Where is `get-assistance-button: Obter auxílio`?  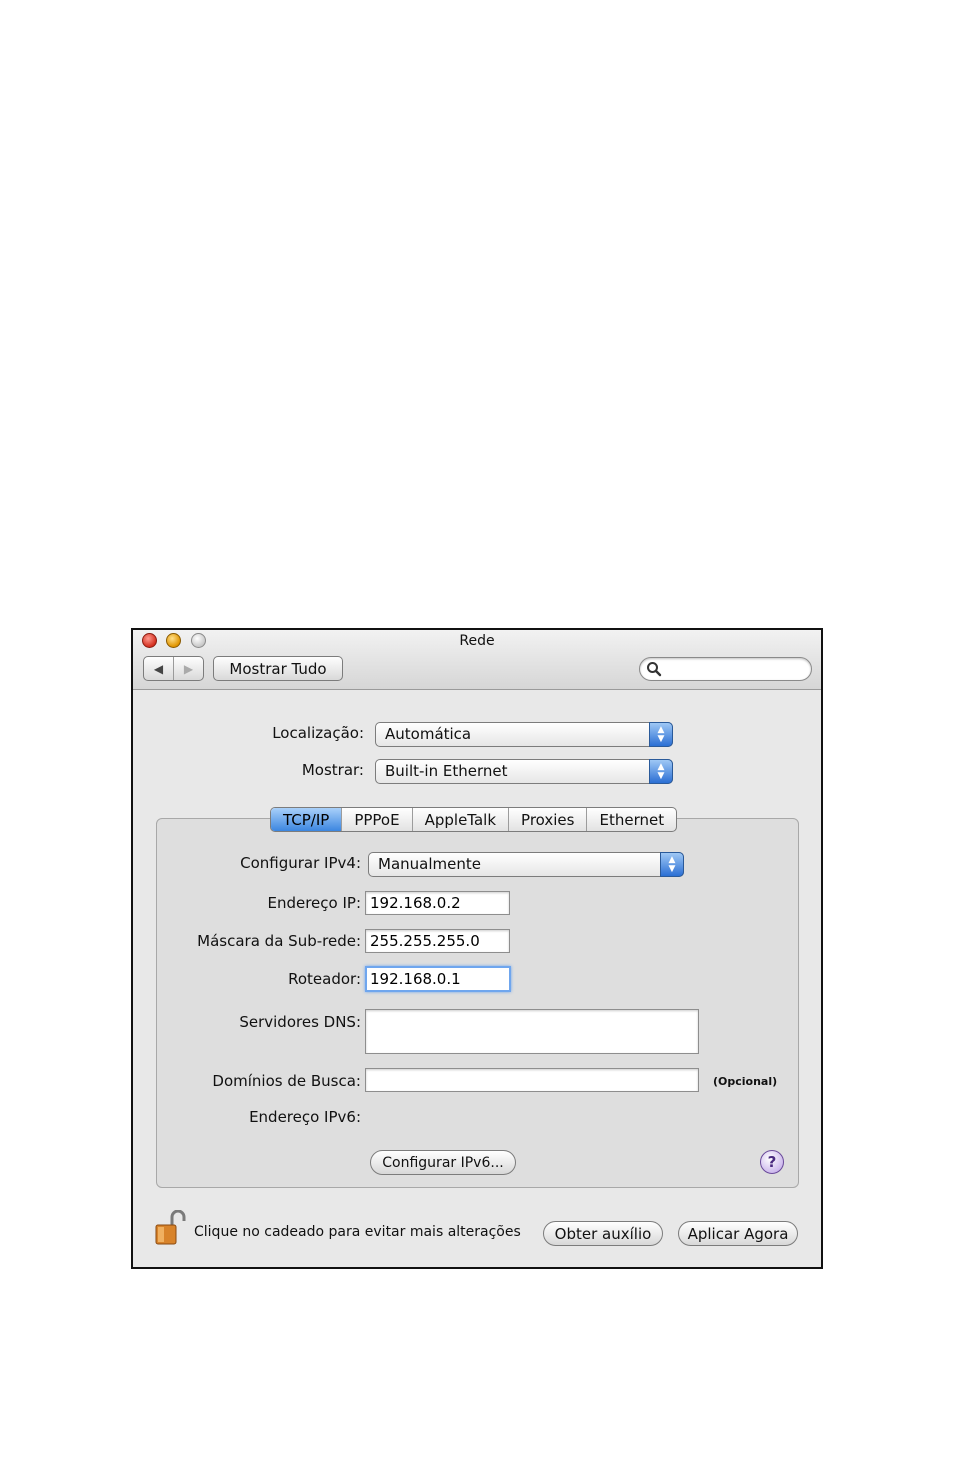
get-assistance-button: Obter auxílio is located at coordinates (603, 1233).